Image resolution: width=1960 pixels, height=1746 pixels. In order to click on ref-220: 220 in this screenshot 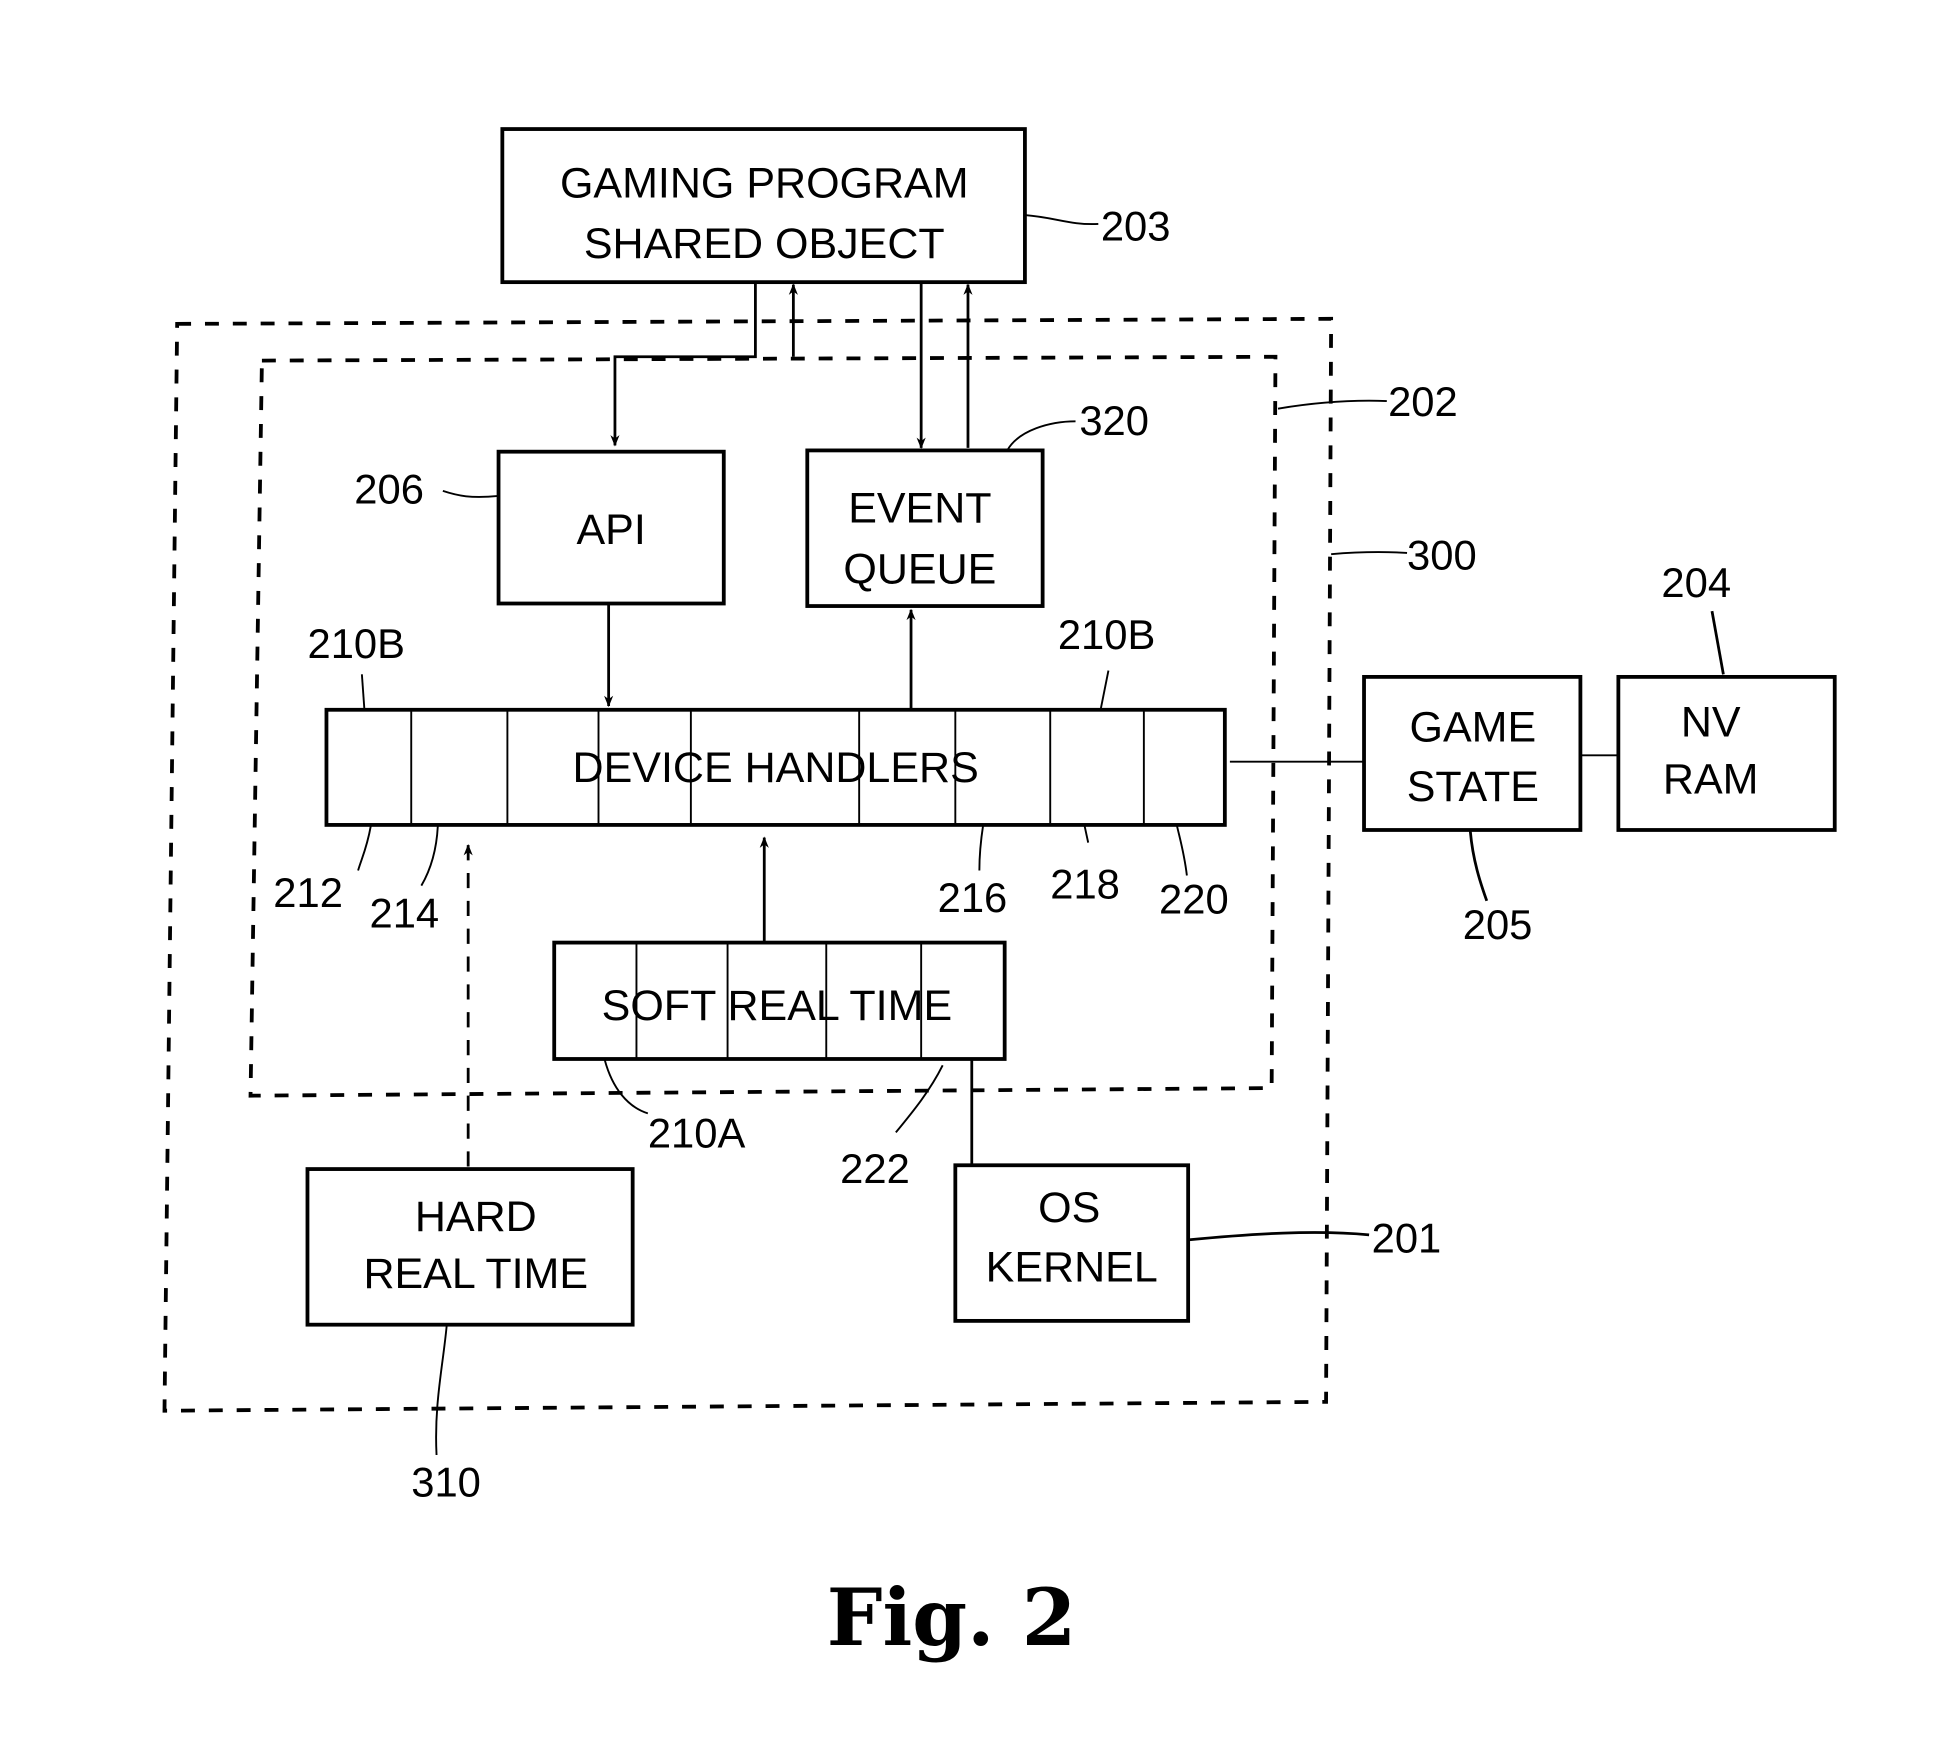, I will do `click(1194, 898)`.